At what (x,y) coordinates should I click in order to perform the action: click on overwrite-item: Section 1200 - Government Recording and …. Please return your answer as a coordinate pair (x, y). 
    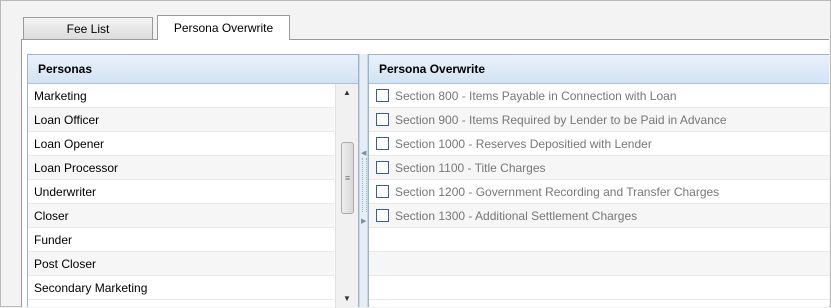
    Looking at the image, I should click on (599, 192).